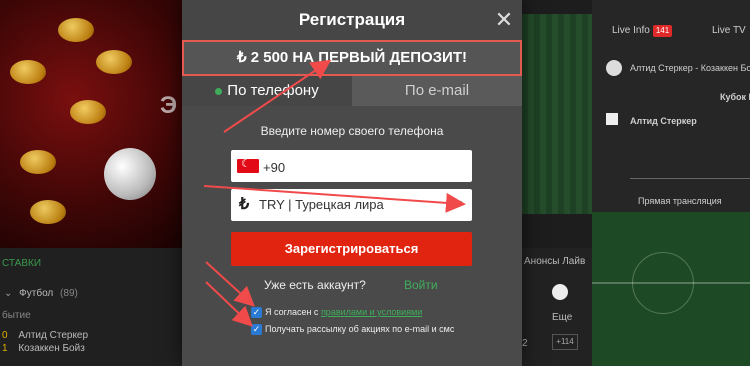 Image resolution: width=750 pixels, height=366 pixels. What do you see at coordinates (459, 204) in the screenshot?
I see `chevron-down-icon: ▼` at bounding box center [459, 204].